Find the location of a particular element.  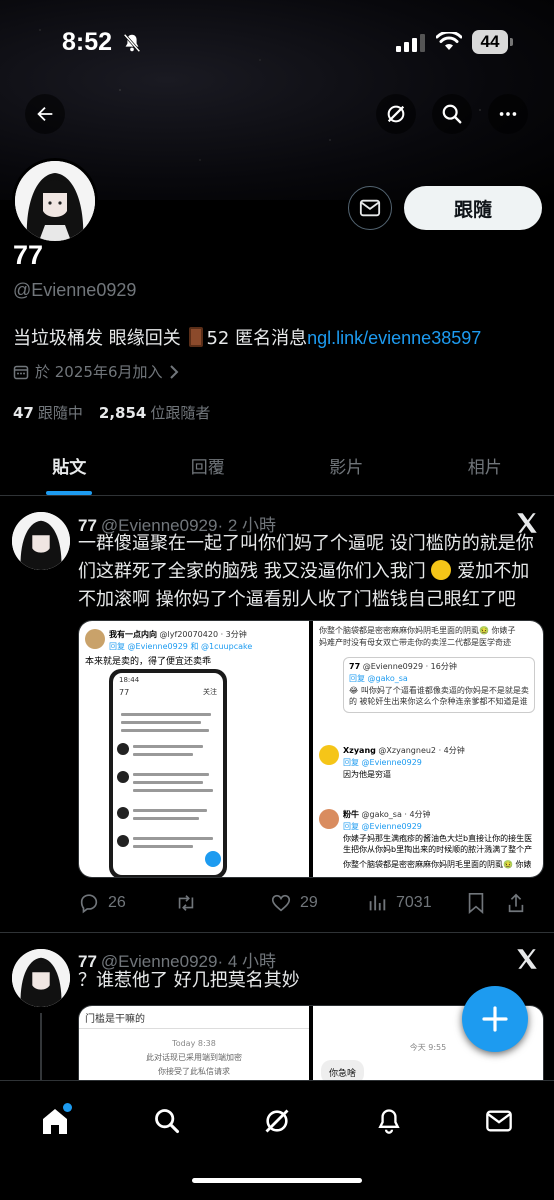

home-indicator is located at coordinates (277, 1180).